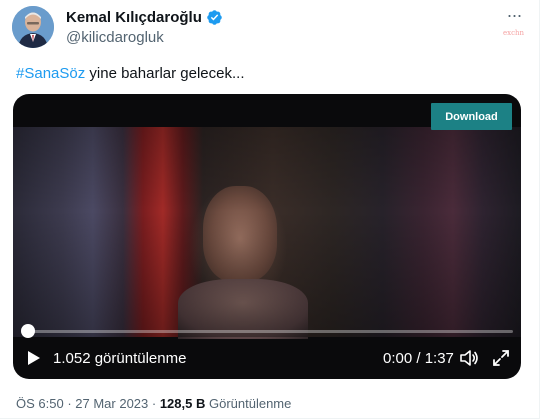 This screenshot has height=419, width=555. I want to click on fullscreen-icon, so click(501, 358).